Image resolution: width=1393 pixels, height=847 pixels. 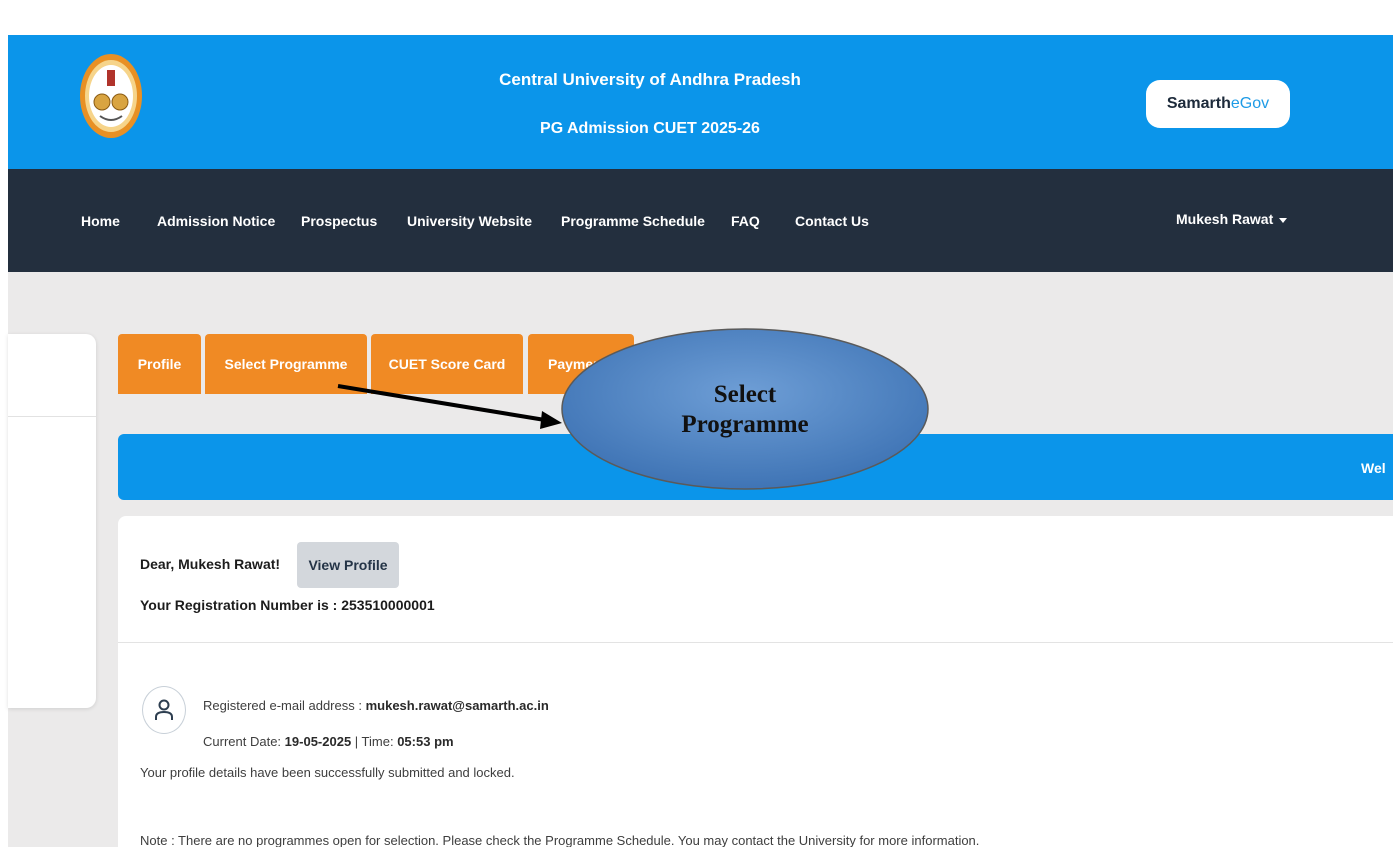 What do you see at coordinates (216, 221) in the screenshot?
I see `nav-admission-notice: Admission Notice` at bounding box center [216, 221].